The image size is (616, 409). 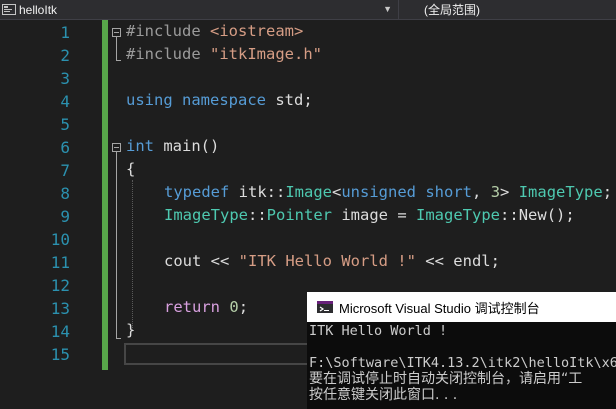 I want to click on console-line: F:\Software\ITK4.13.2\itk2\helloItk\x64, so click(x=462, y=363).